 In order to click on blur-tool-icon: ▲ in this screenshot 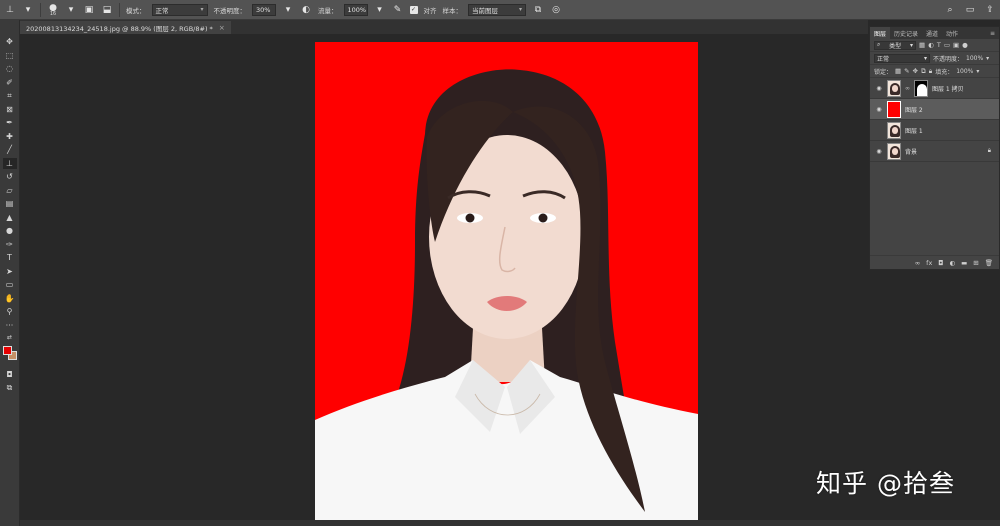, I will do `click(10, 218)`.